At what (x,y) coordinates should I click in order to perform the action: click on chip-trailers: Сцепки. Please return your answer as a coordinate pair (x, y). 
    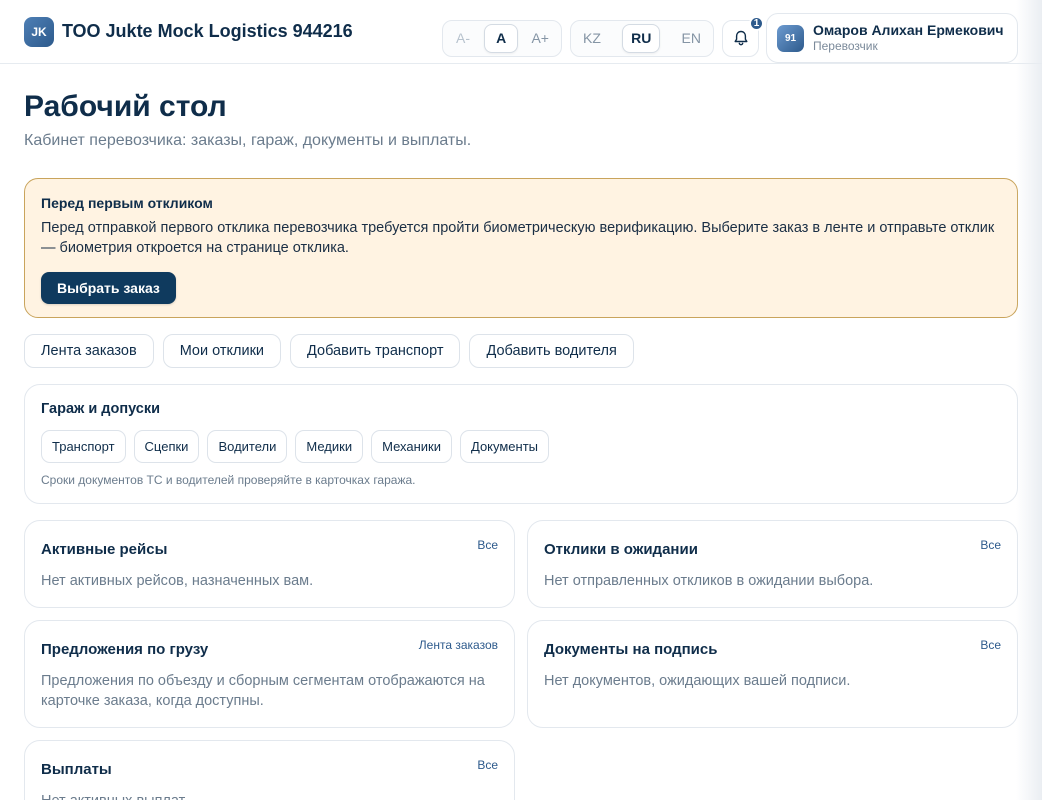
    Looking at the image, I should click on (166, 446).